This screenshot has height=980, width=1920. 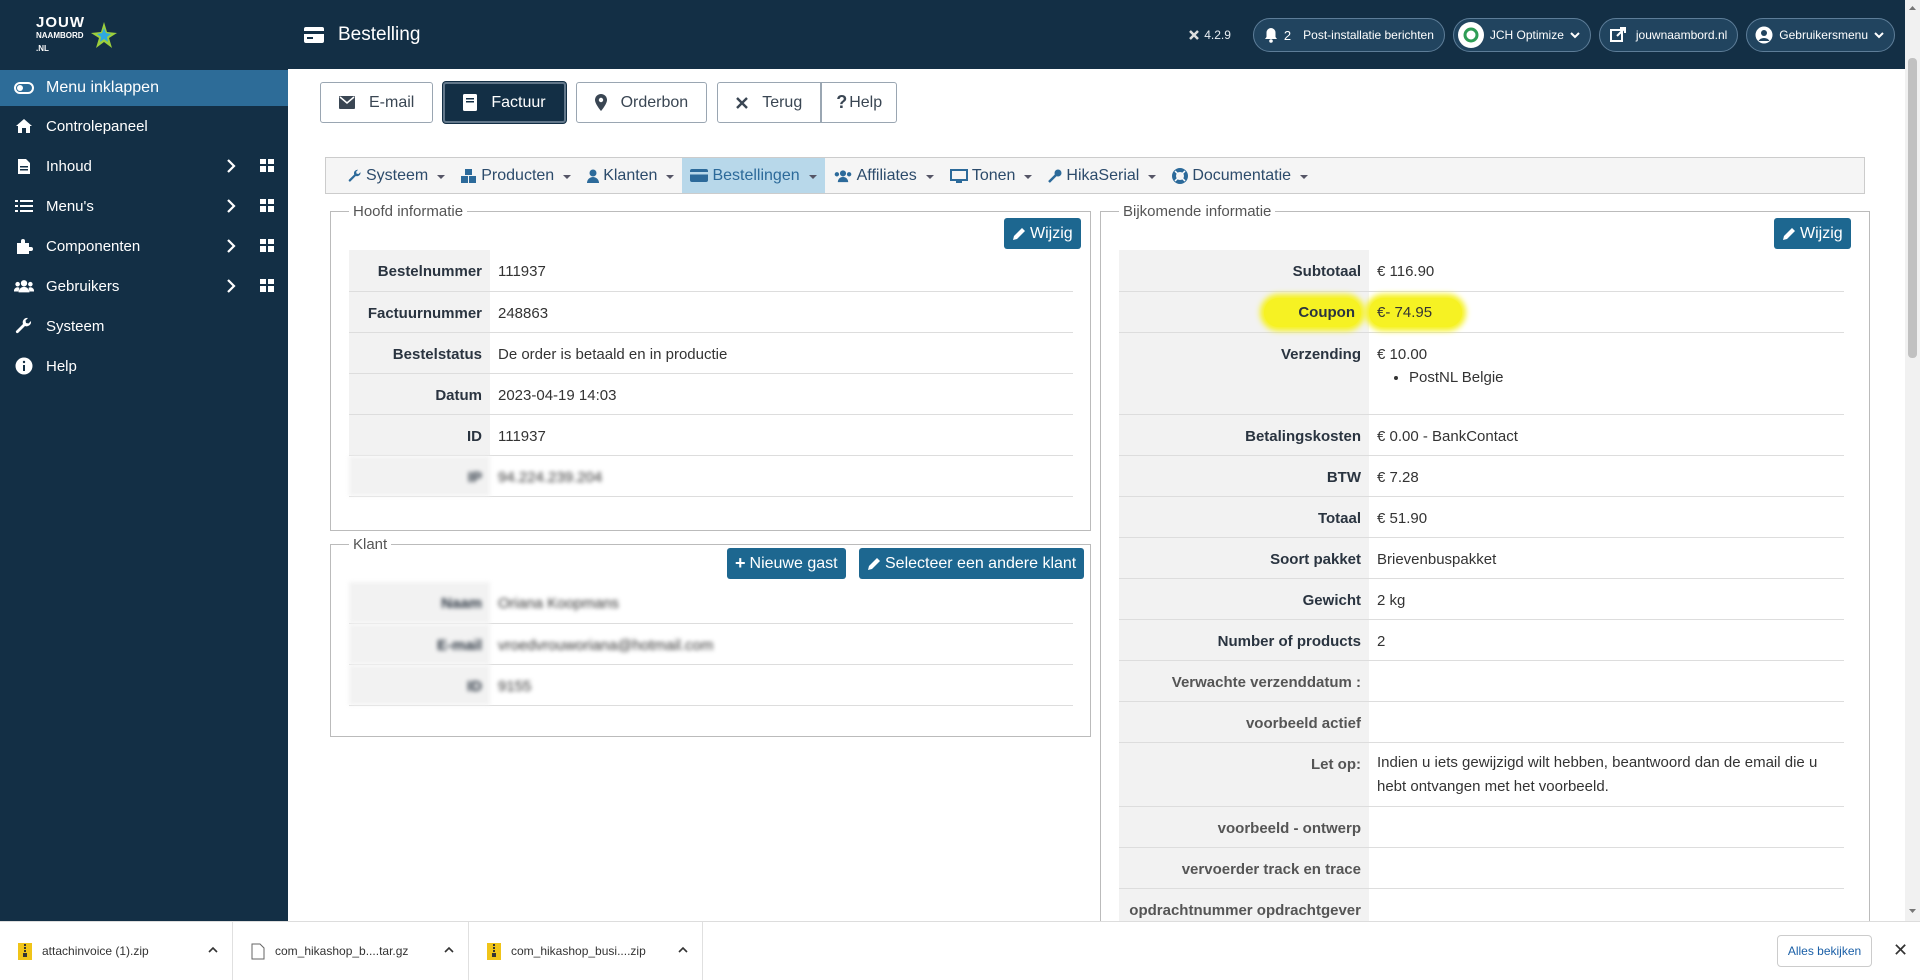 I want to click on new-guest-button: + Nieuwe gast, so click(x=786, y=563).